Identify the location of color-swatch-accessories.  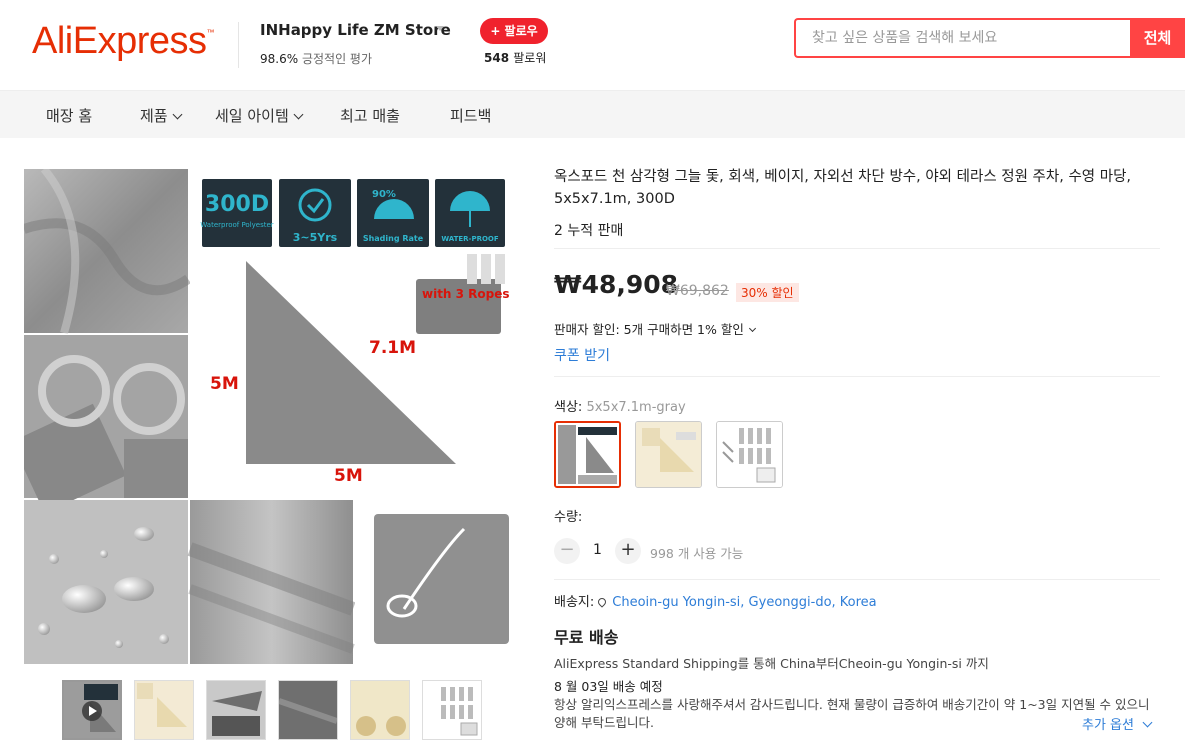
(749, 454).